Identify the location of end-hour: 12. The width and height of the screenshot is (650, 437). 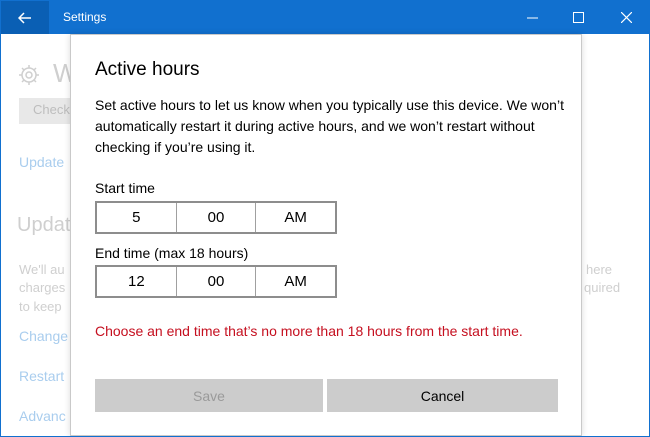
(137, 281).